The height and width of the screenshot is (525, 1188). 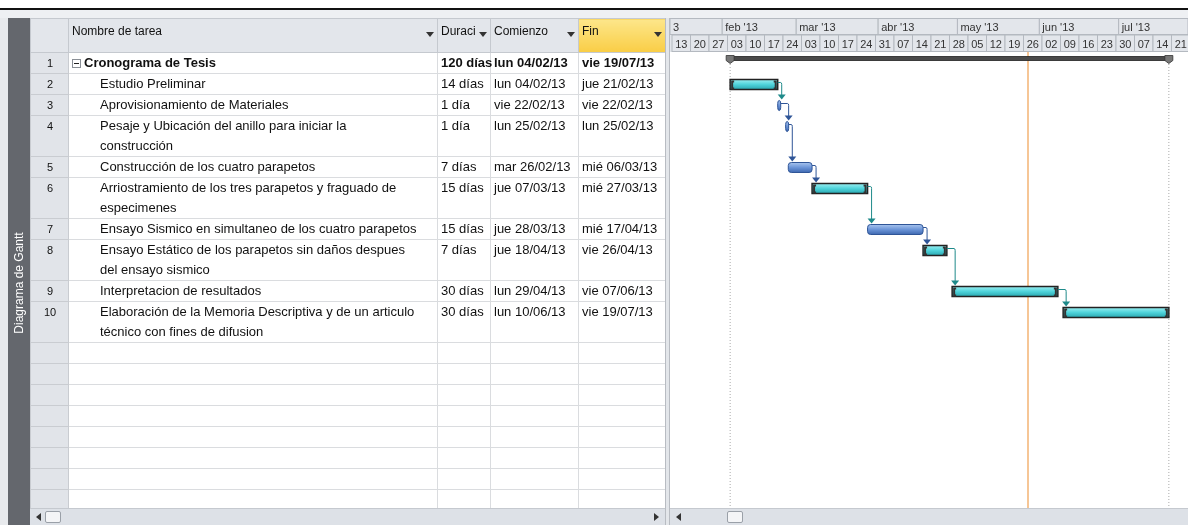 What do you see at coordinates (49, 84) in the screenshot?
I see `row-number: 2` at bounding box center [49, 84].